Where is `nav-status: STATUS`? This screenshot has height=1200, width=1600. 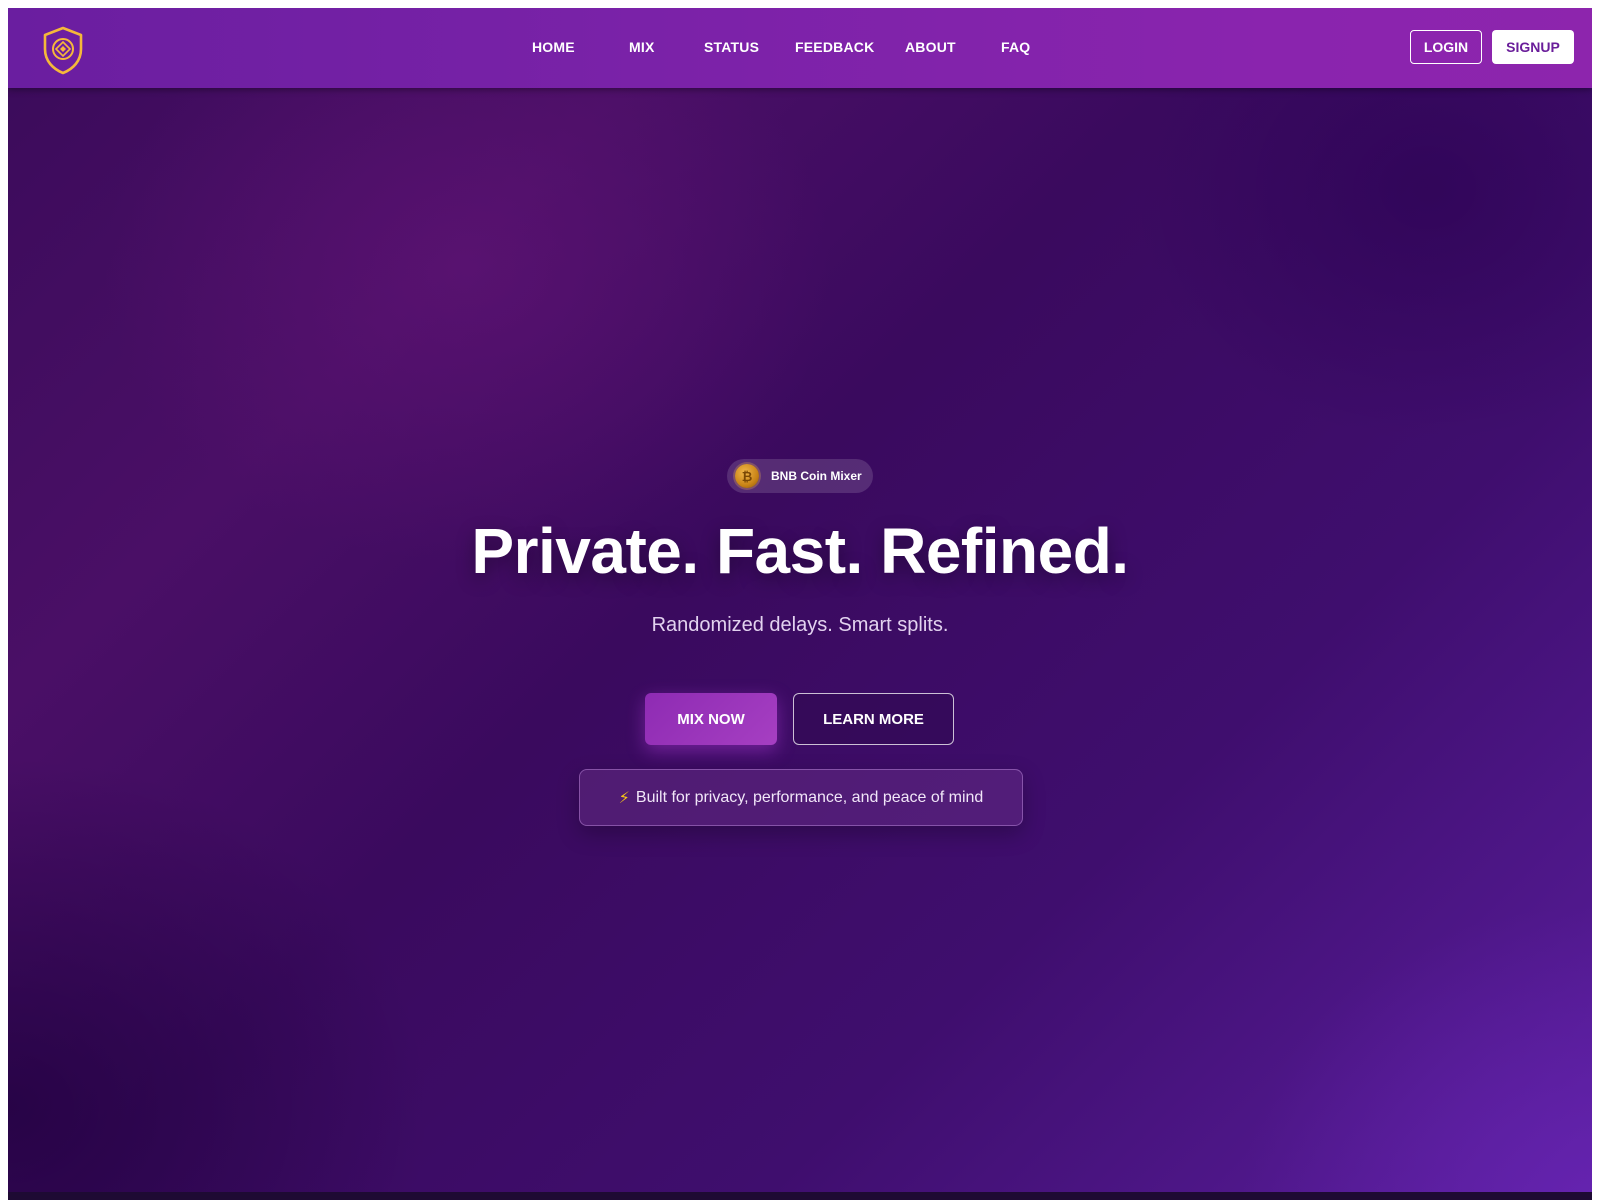
nav-status: STATUS is located at coordinates (731, 47).